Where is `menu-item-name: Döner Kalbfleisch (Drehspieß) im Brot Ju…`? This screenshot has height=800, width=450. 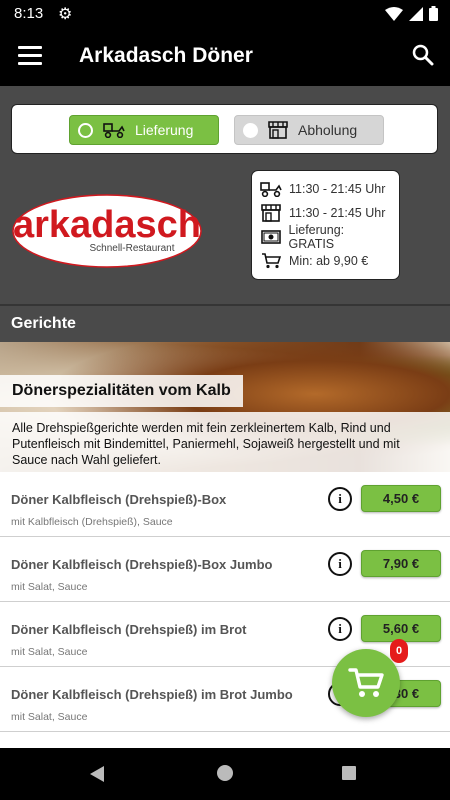 menu-item-name: Döner Kalbfleisch (Drehspieß) im Brot Ju… is located at coordinates (152, 694).